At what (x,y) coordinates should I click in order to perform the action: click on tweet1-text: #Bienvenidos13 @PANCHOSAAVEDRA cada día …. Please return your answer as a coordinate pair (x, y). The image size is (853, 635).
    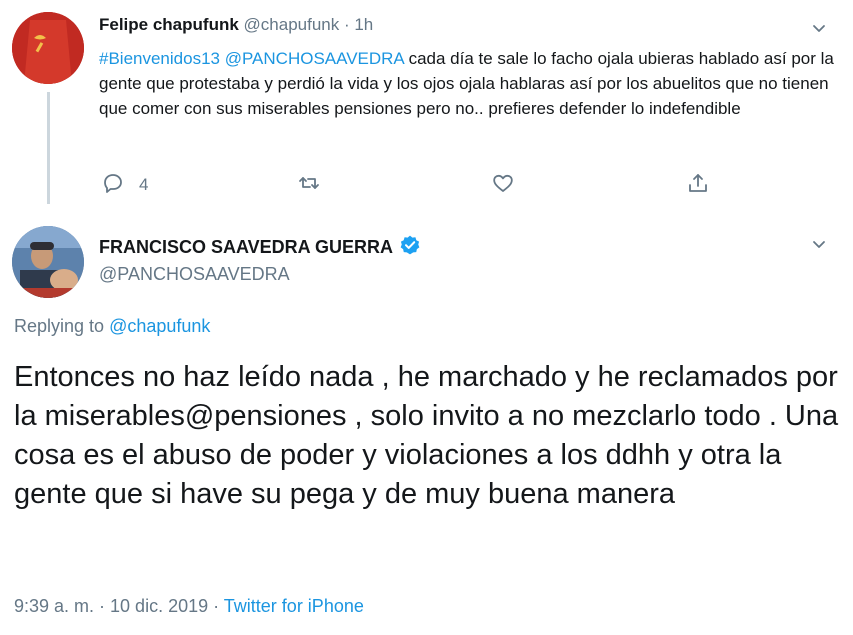
    Looking at the image, I should click on (469, 83).